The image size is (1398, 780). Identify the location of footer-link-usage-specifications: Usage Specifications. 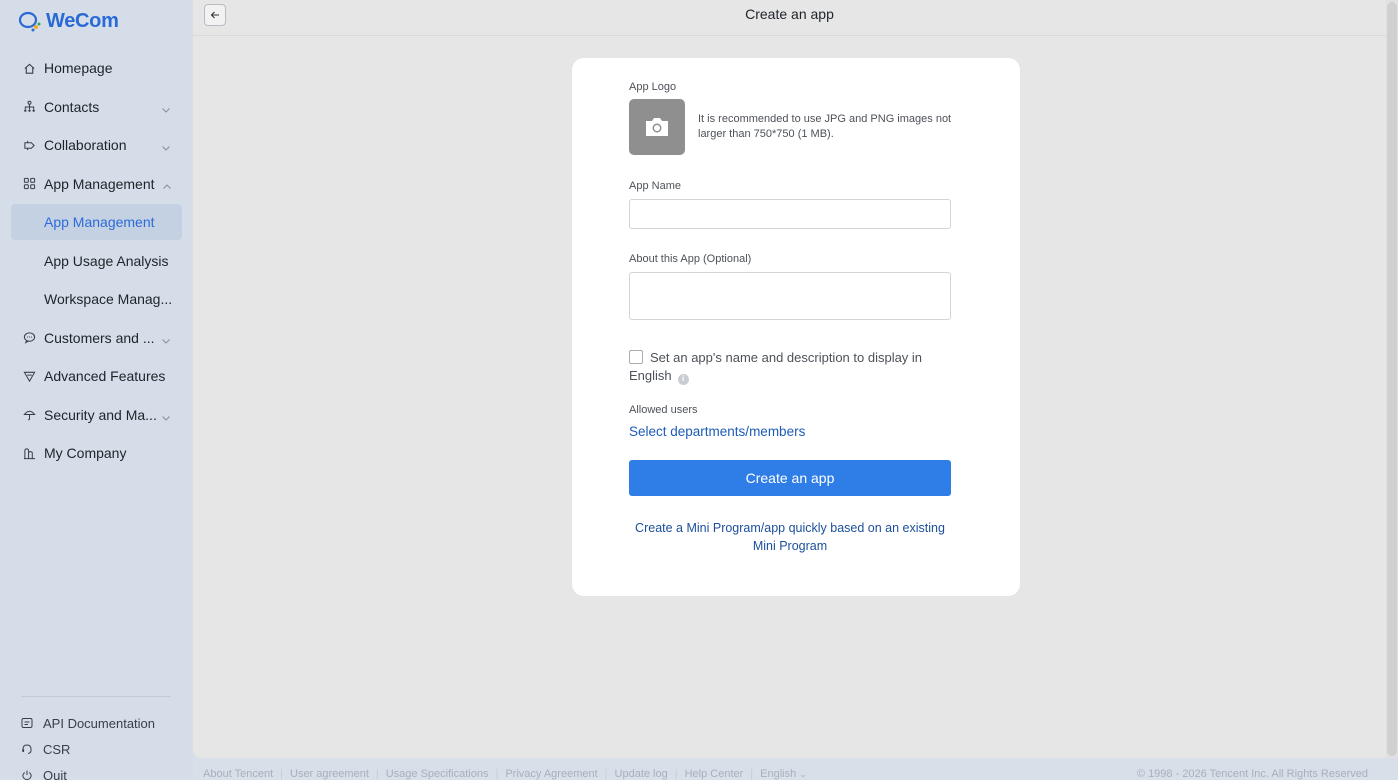
(437, 774).